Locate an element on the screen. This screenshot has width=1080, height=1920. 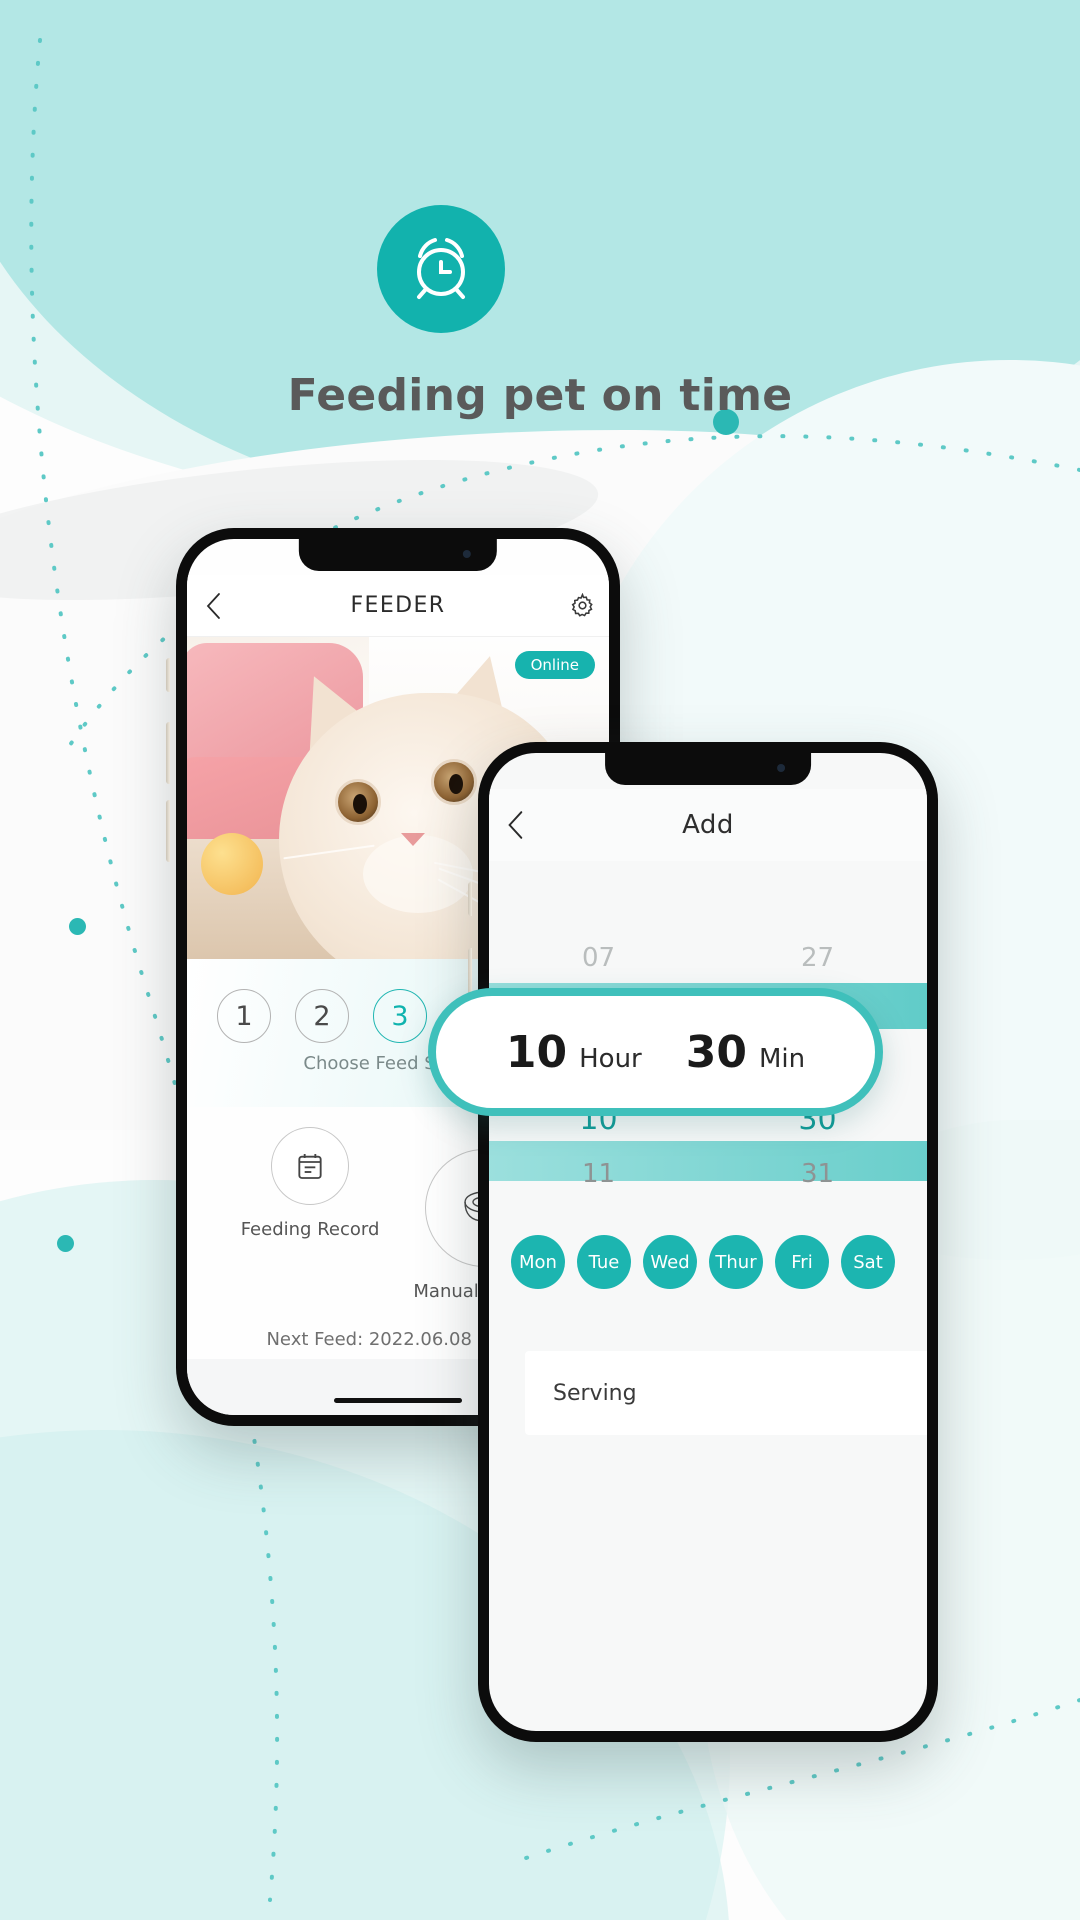
minute-item: 32 is located at coordinates (817, 1207).